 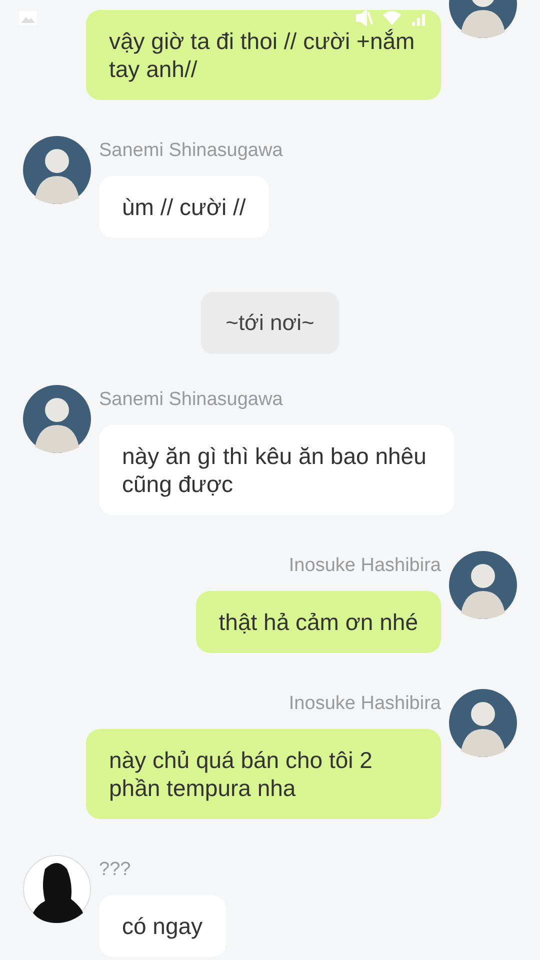 I want to click on system-message: ~tới nơi~, so click(x=270, y=323).